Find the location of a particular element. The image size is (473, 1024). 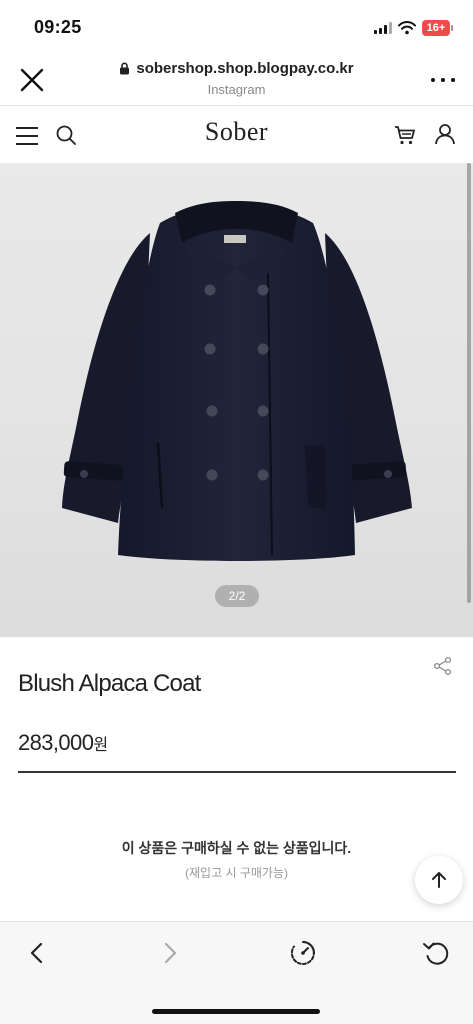

reload-icon is located at coordinates (436, 953).